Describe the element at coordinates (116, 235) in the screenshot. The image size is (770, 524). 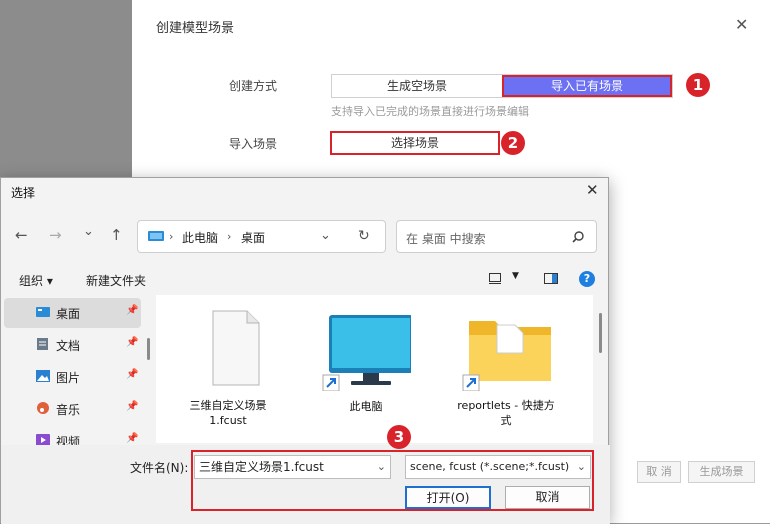
I see `up-arrow-icon: ↑` at that location.